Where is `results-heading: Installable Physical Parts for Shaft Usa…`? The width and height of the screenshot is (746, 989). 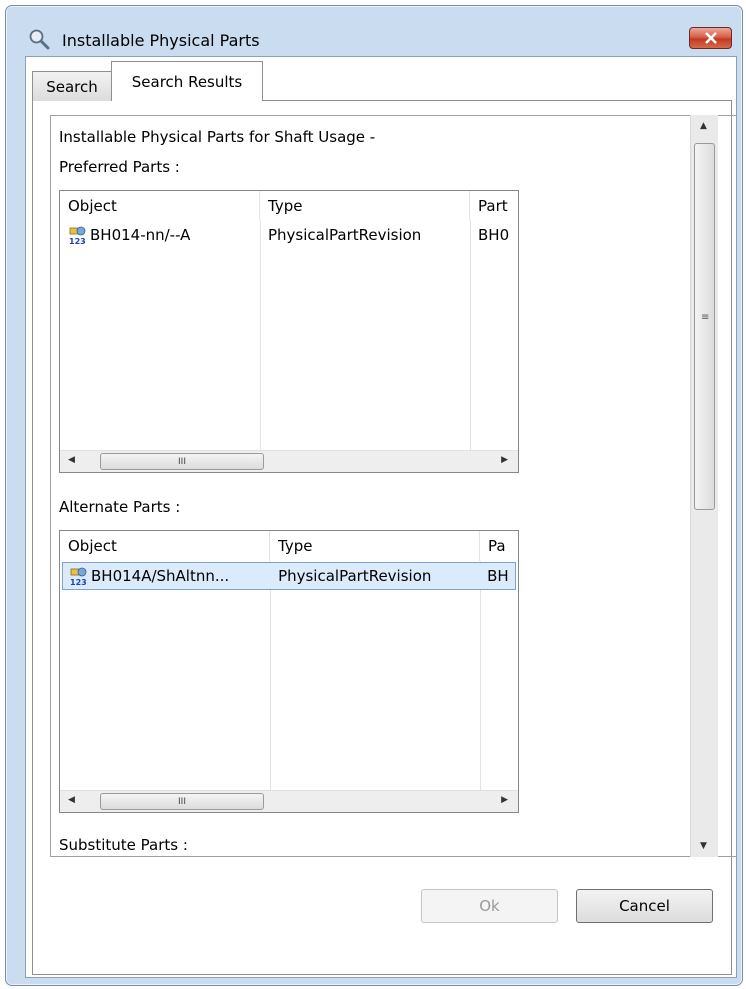 results-heading: Installable Physical Parts for Shaft Usa… is located at coordinates (217, 137).